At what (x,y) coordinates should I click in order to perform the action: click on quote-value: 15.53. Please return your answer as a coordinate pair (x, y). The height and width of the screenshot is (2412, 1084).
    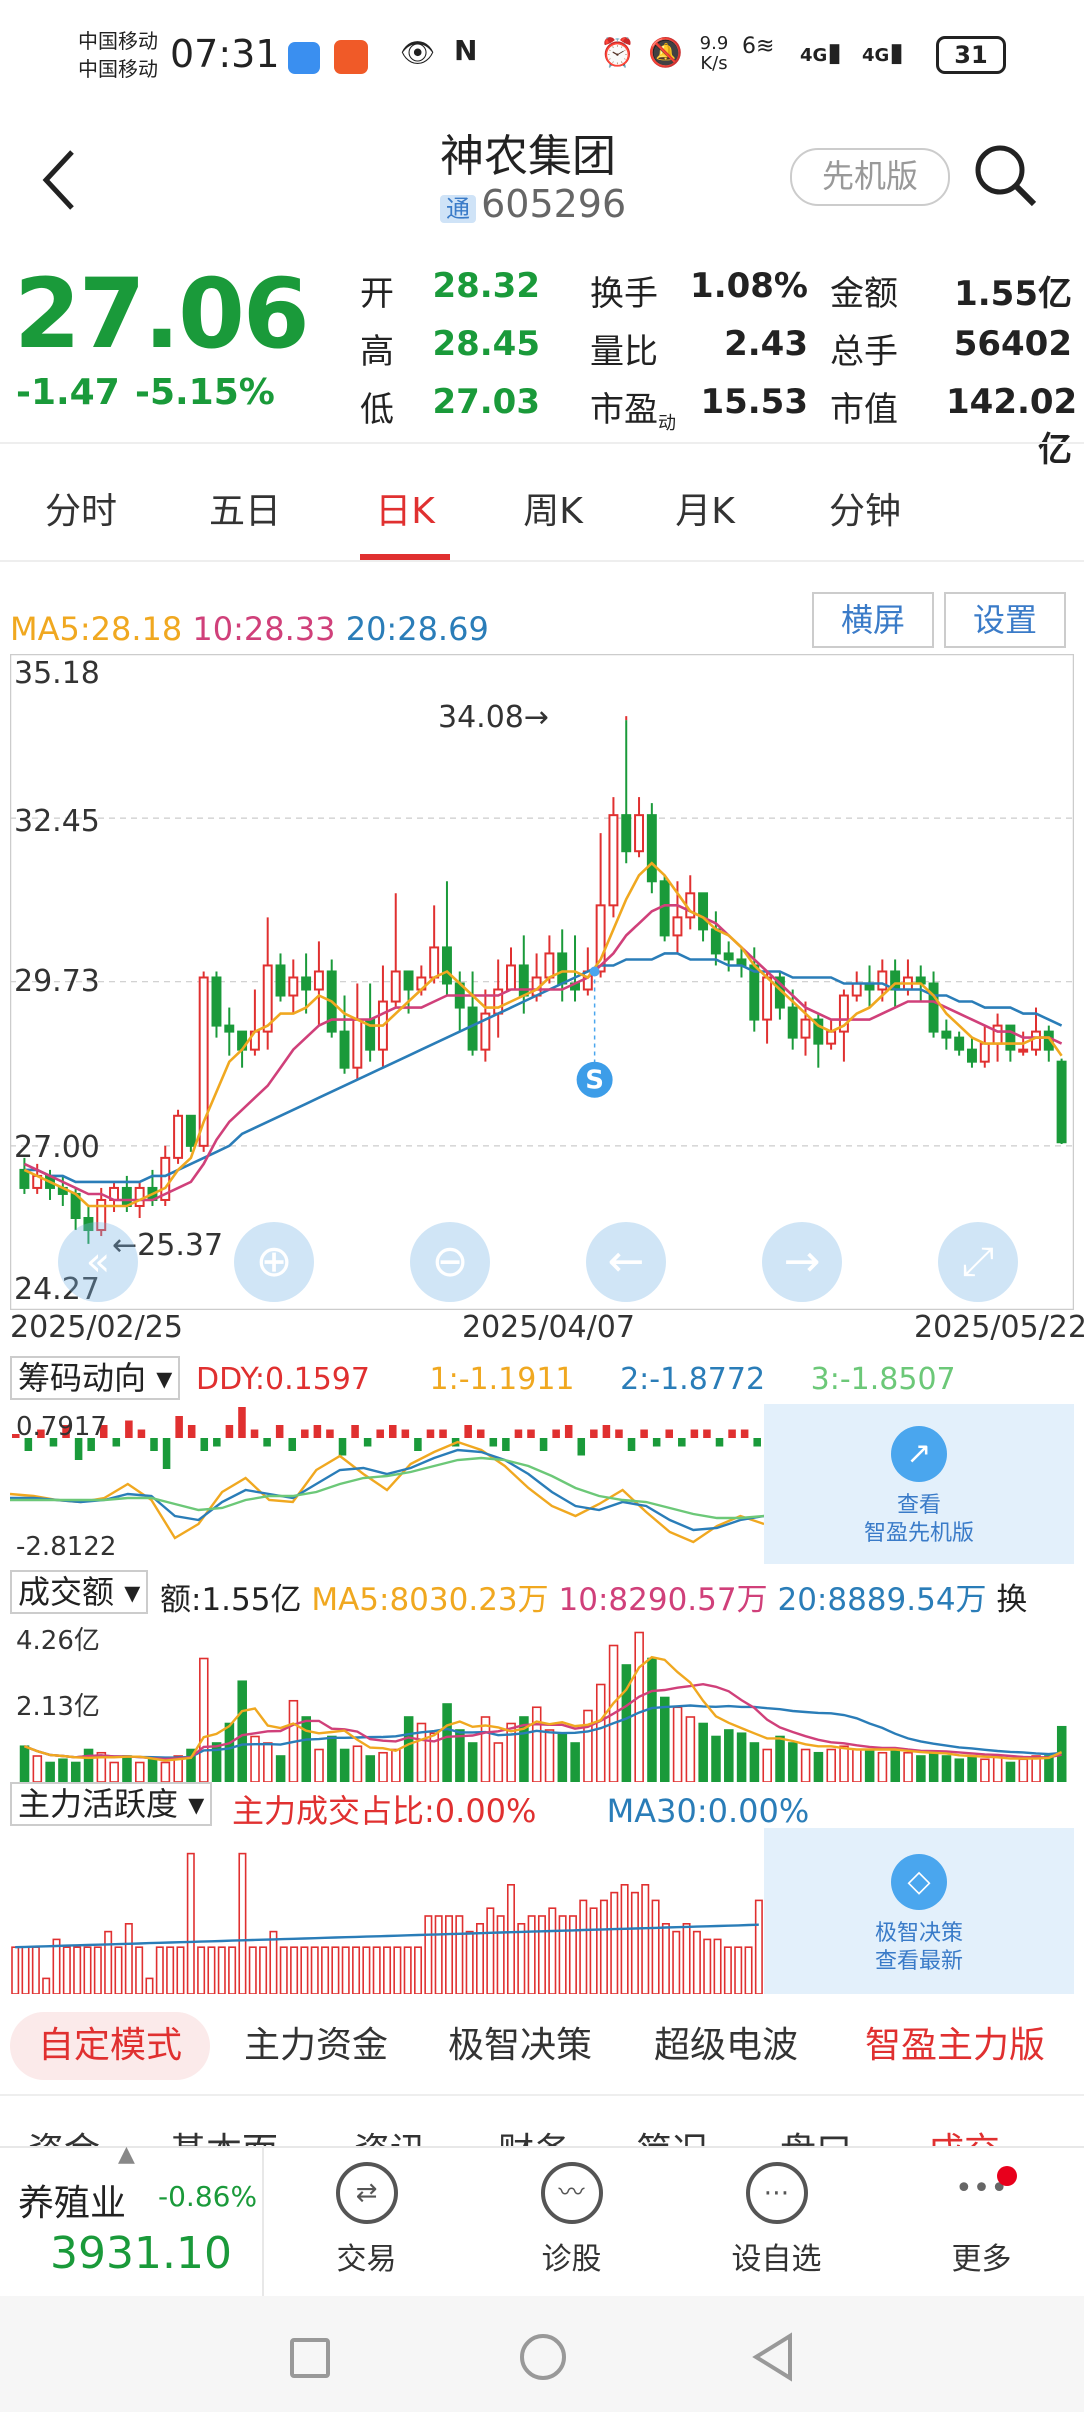
    Looking at the image, I should click on (754, 402).